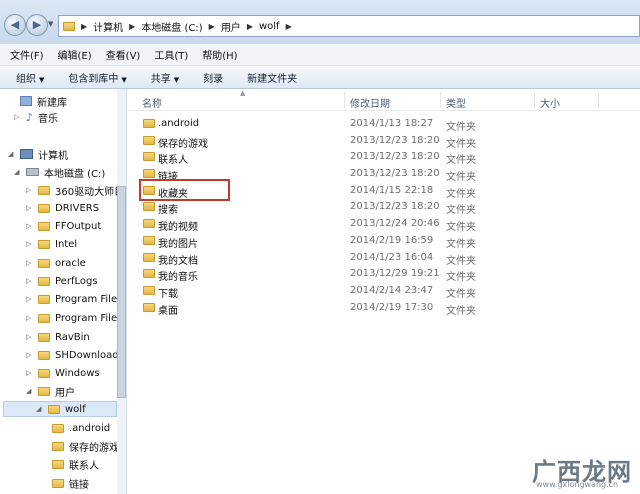 This screenshot has width=640, height=494. What do you see at coordinates (59, 172) in the screenshot?
I see `sidebar-item-local-disk: ◢ 本地磁盘 (C:)` at bounding box center [59, 172].